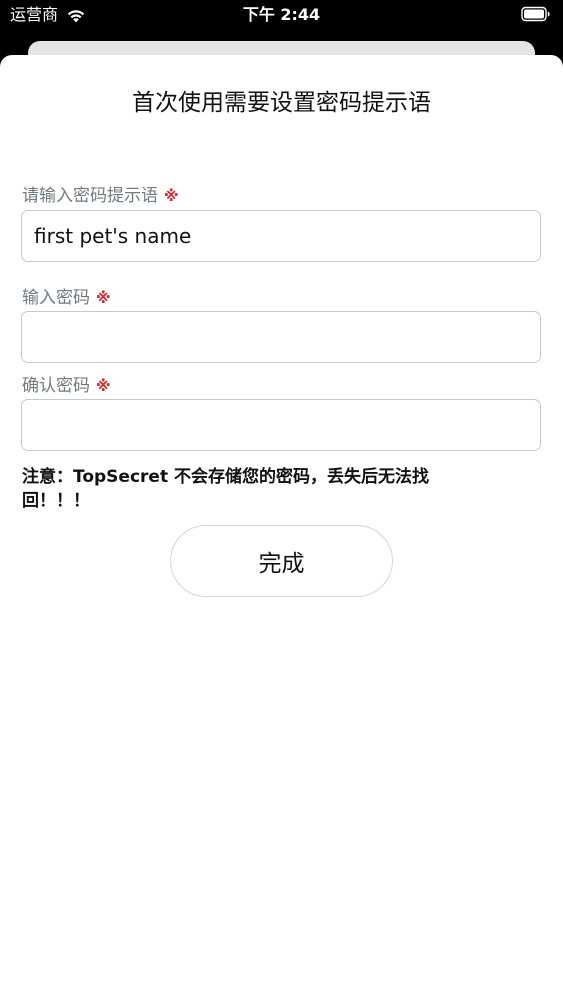 This screenshot has height=1000, width=563. I want to click on hint-field, so click(281, 236).